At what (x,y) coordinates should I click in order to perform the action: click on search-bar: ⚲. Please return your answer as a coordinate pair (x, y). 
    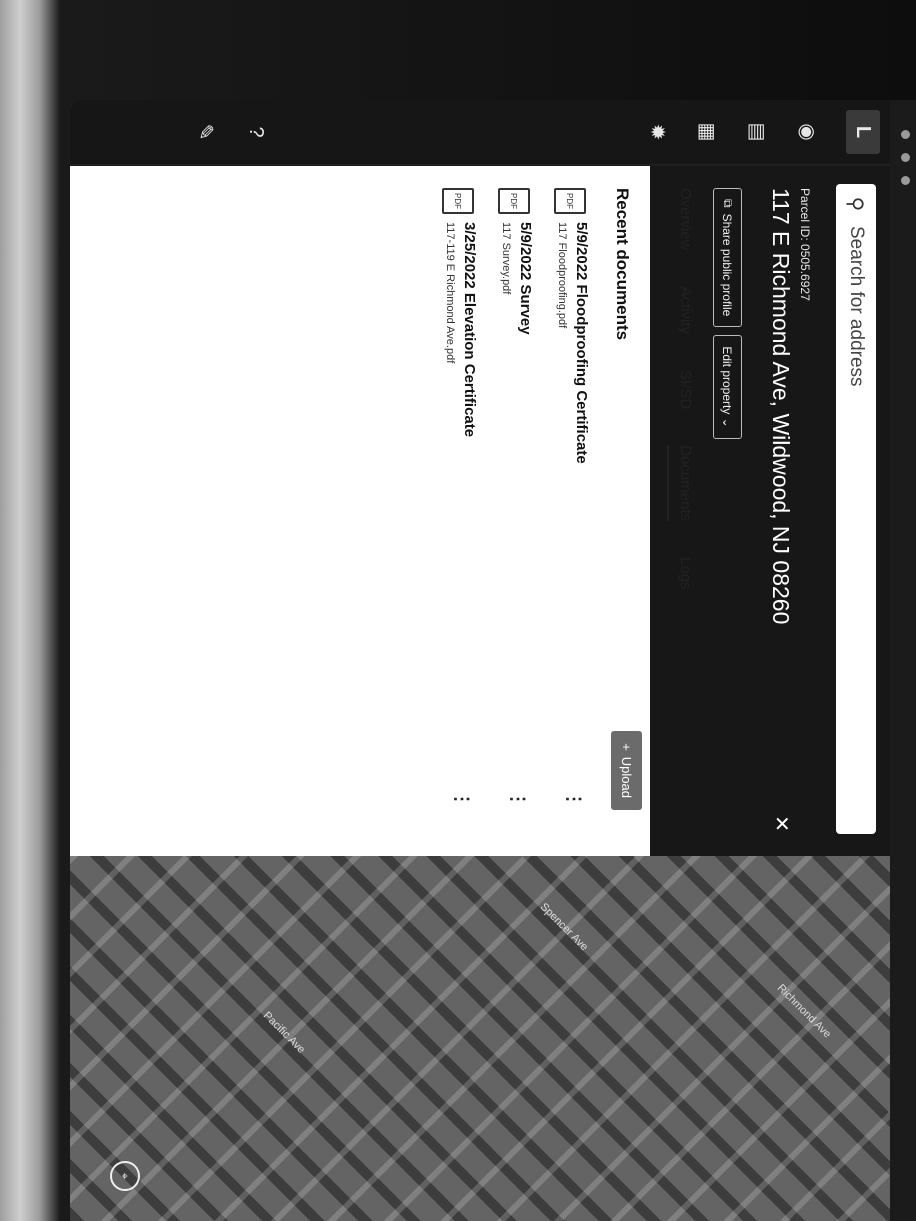
    Looking at the image, I should click on (856, 509).